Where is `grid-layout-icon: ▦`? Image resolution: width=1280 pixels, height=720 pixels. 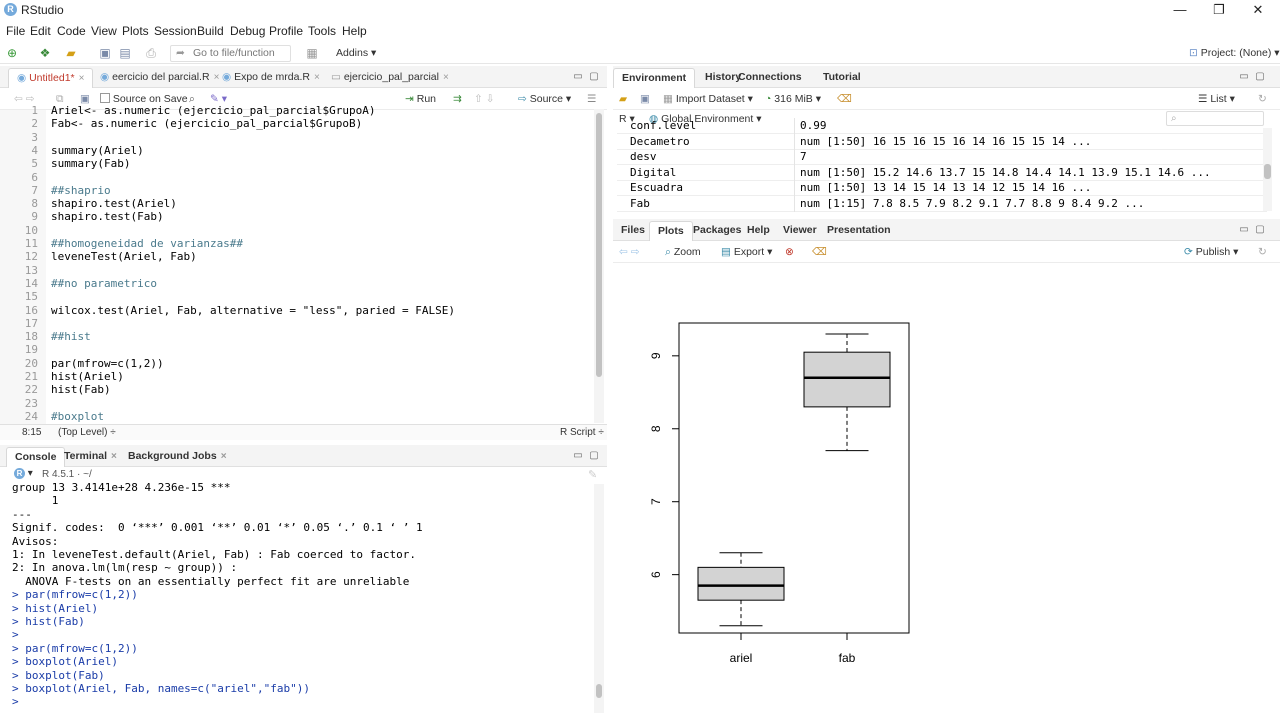 grid-layout-icon: ▦ is located at coordinates (312, 53).